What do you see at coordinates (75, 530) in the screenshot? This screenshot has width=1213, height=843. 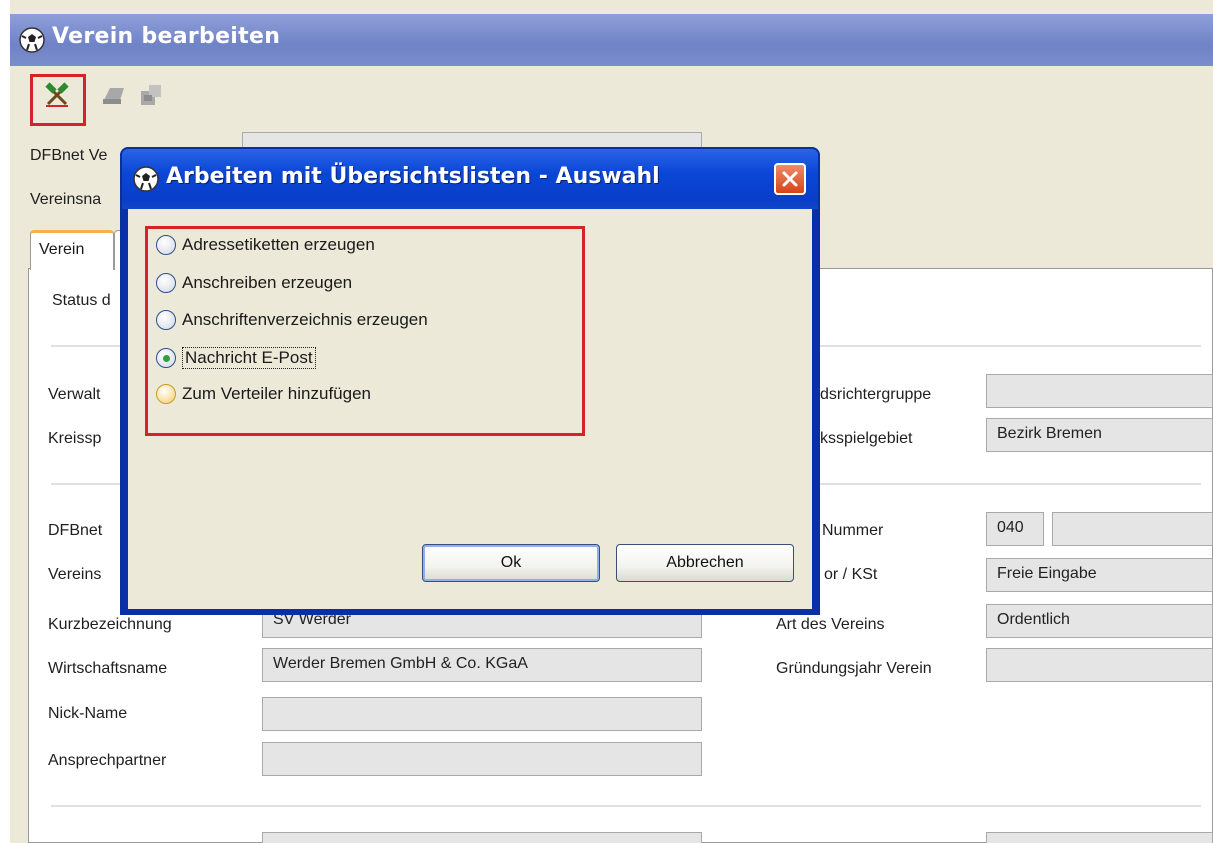 I see `label-dfbnet: DFBnet` at bounding box center [75, 530].